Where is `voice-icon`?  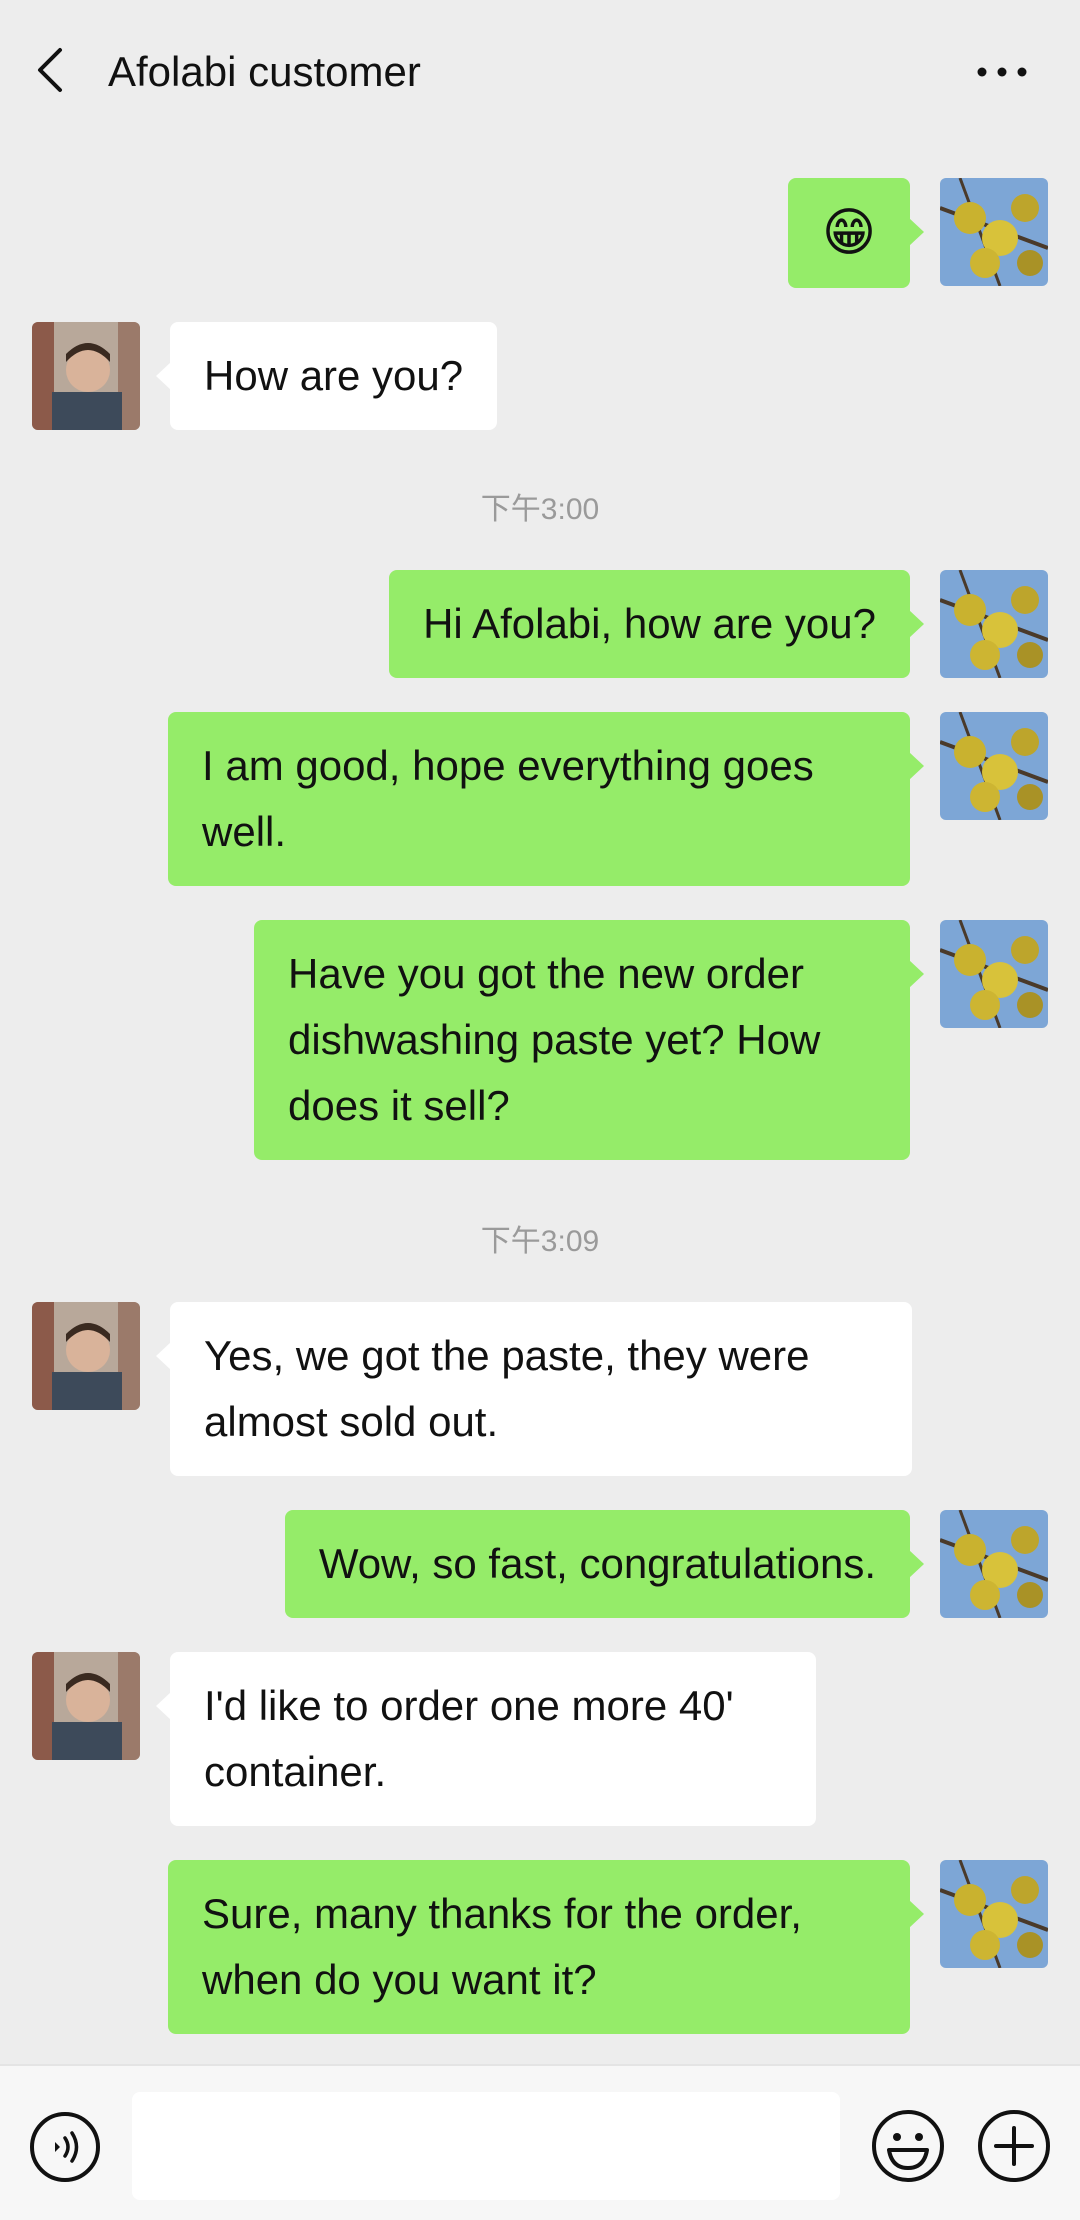
voice-icon is located at coordinates (65, 2147).